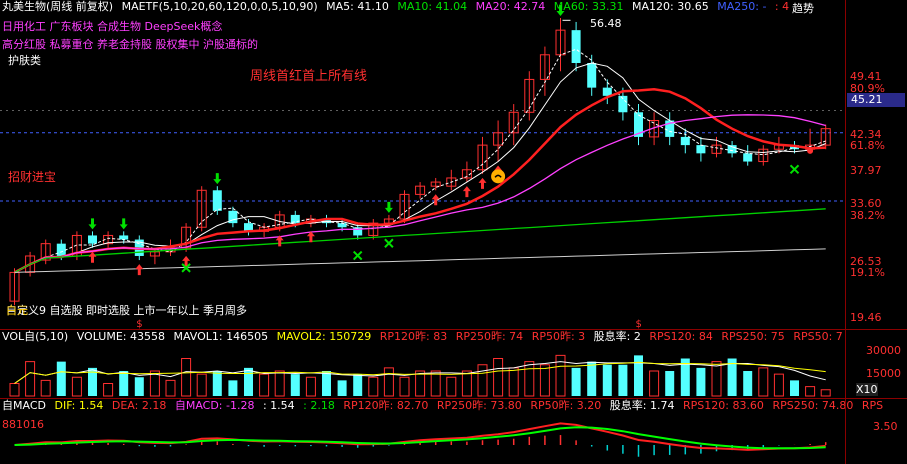  Describe the element at coordinates (818, 336) in the screenshot. I see `vol-rps50: RPS50: 7` at that location.